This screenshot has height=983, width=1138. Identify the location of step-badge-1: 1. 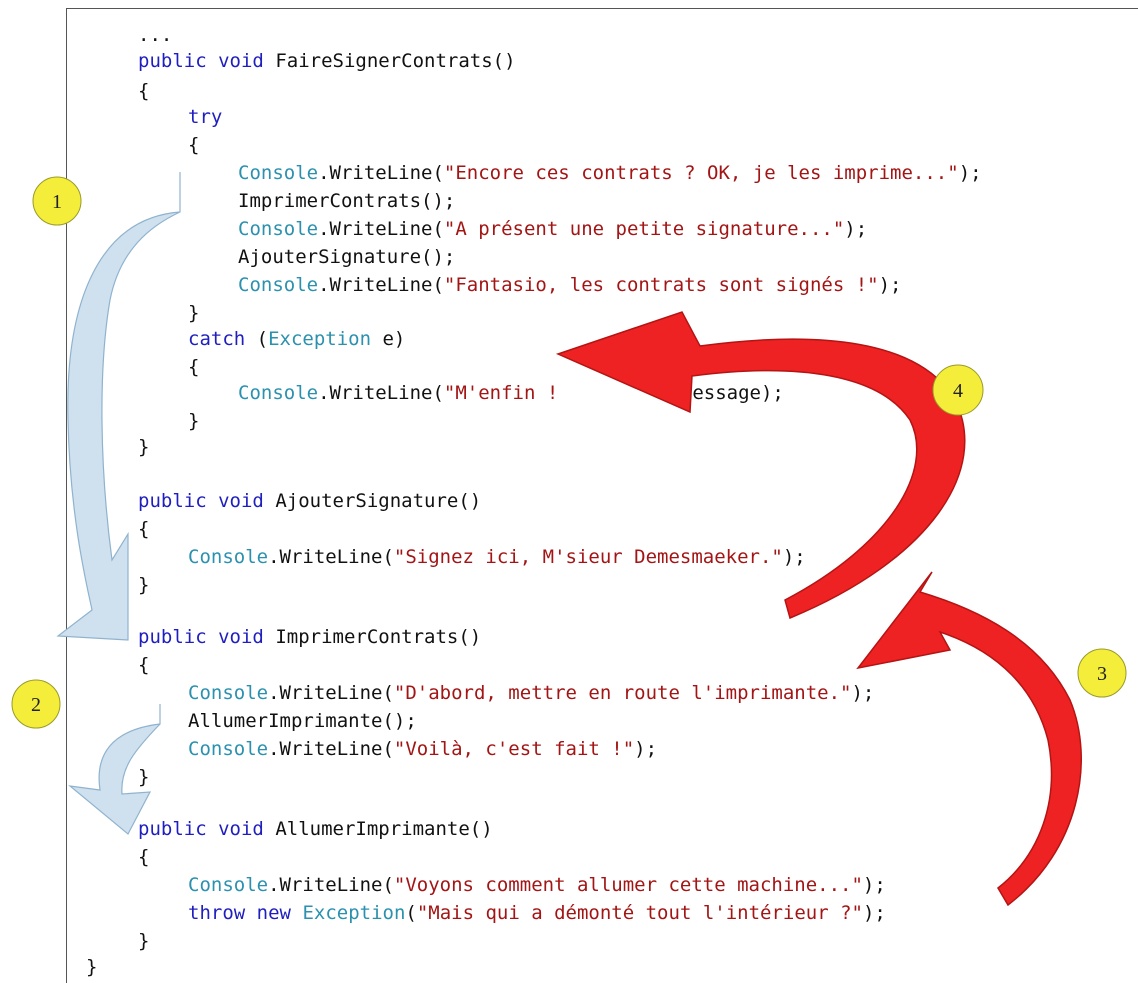
(57, 201).